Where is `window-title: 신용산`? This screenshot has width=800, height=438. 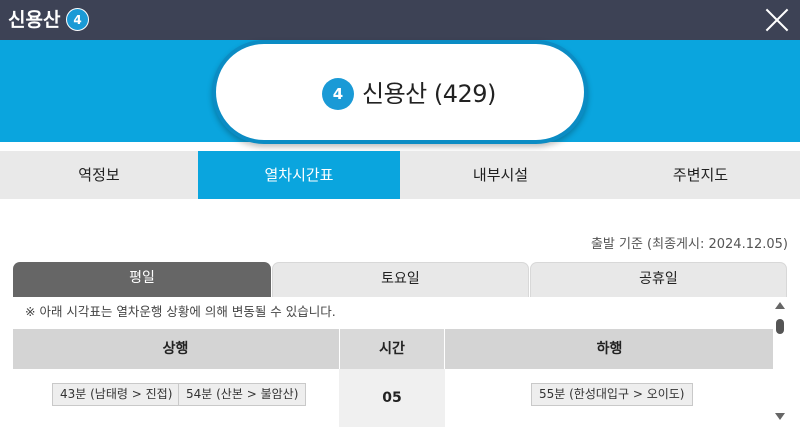
window-title: 신용산 is located at coordinates (34, 20).